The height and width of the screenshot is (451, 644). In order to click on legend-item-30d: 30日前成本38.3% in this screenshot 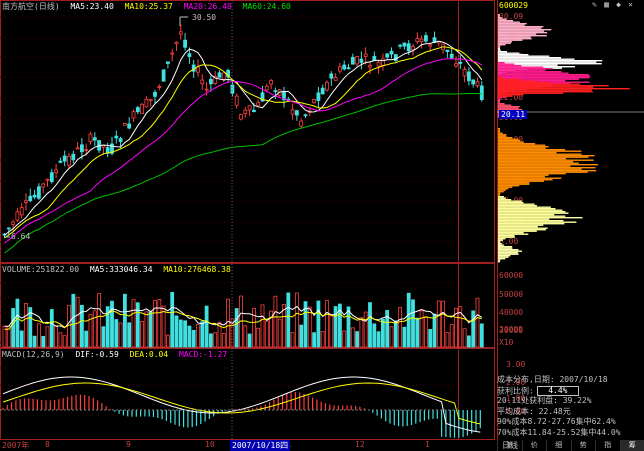, I will do `click(602, 347)`.